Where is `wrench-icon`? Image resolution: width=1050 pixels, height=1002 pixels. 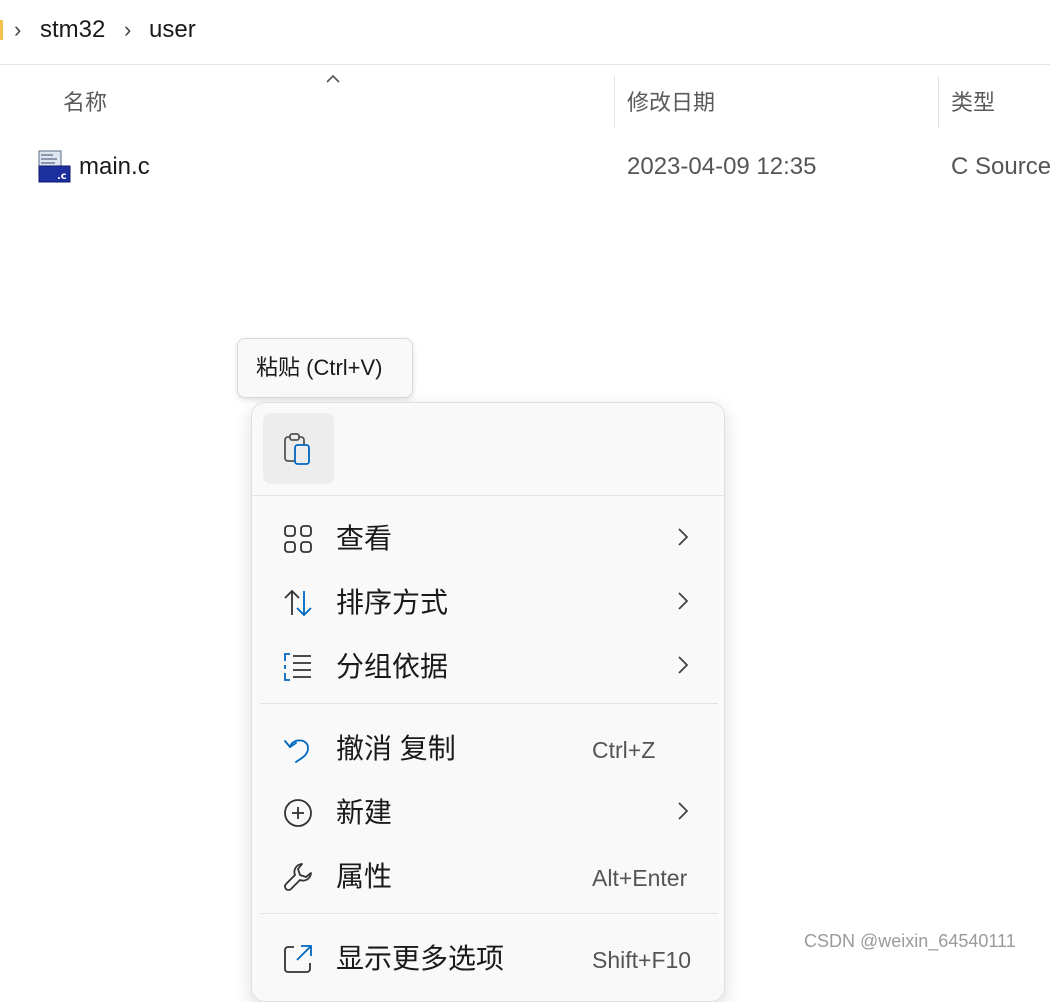
wrench-icon is located at coordinates (298, 877).